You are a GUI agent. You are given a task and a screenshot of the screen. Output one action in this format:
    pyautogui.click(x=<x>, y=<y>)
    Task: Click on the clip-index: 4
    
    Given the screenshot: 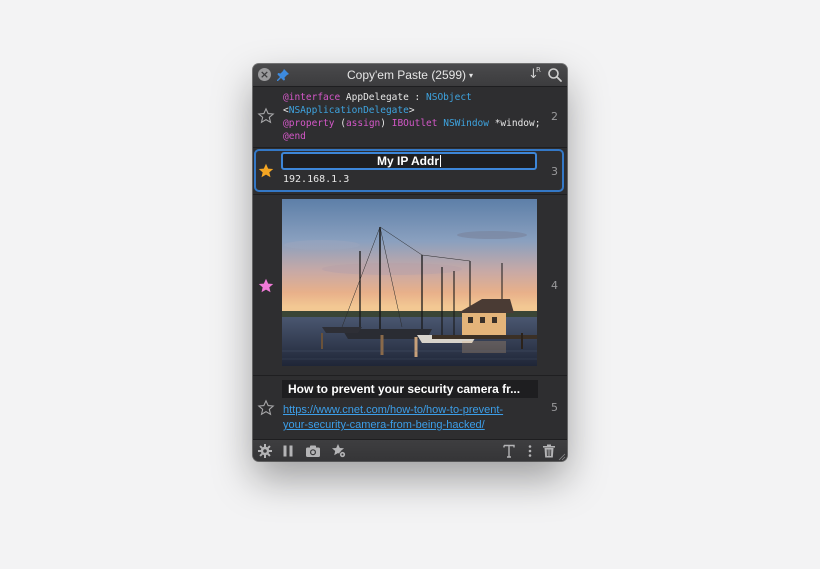 What is the action you would take?
    pyautogui.click(x=554, y=285)
    